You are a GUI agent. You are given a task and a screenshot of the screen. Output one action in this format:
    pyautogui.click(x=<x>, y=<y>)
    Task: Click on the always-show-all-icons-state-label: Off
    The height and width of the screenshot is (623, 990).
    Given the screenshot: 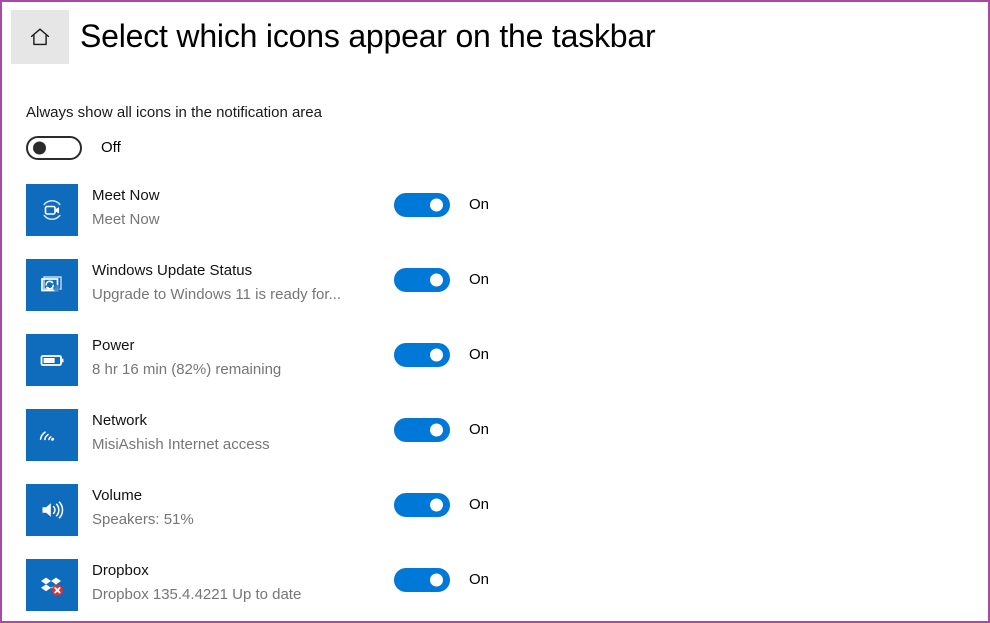 What is the action you would take?
    pyautogui.click(x=111, y=147)
    